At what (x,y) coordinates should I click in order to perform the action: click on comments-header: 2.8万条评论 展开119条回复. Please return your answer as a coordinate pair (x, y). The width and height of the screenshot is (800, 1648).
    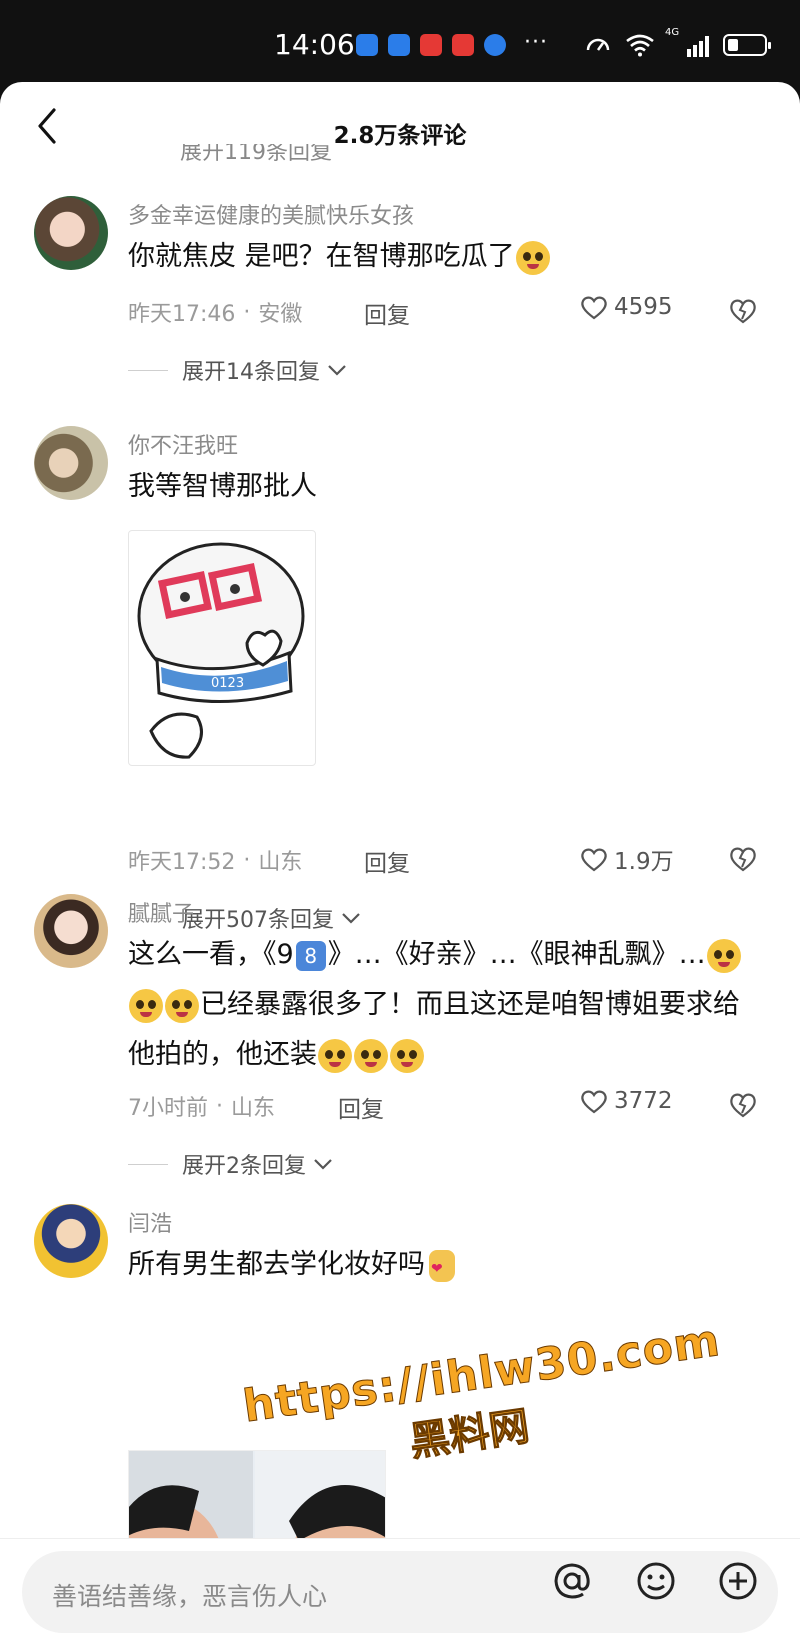
    Looking at the image, I should click on (400, 127).